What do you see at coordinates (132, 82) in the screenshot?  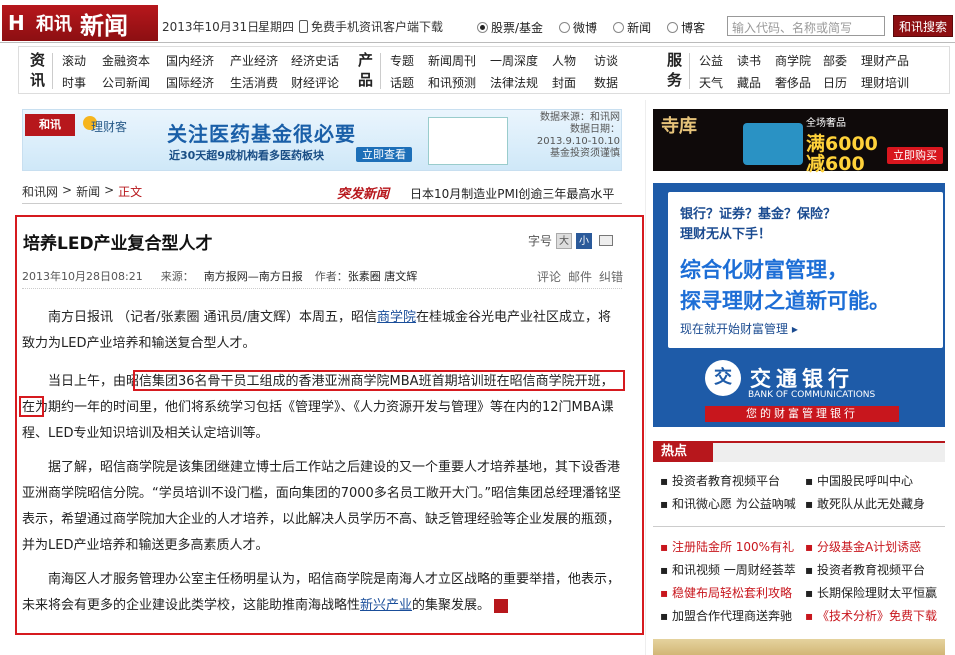 I see `nav-link: 公司新闻` at bounding box center [132, 82].